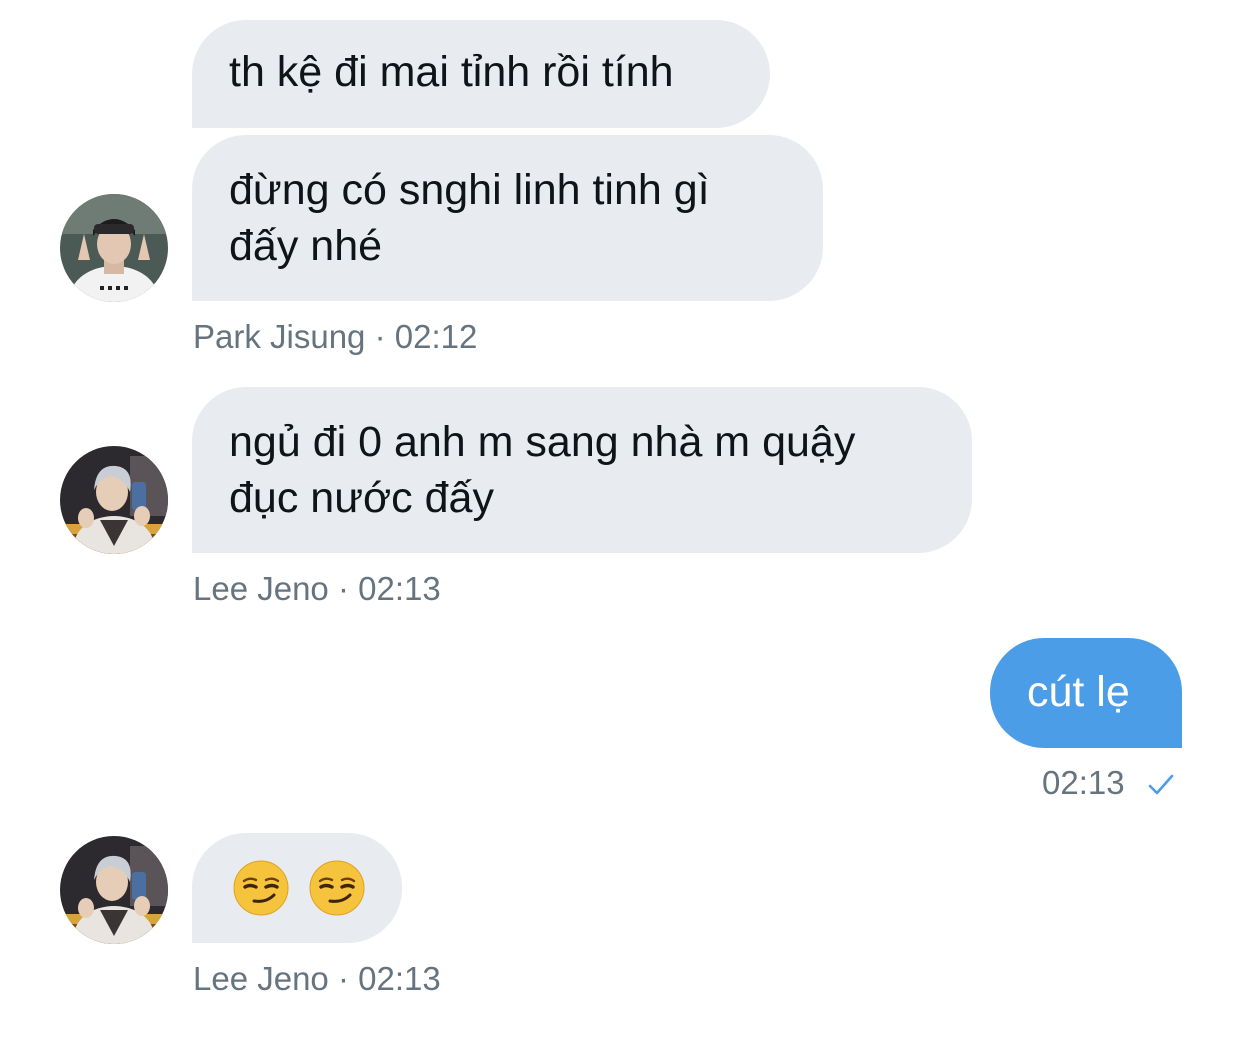  I want to click on message-bubble-incoming: th kệ đi mai tỉnh rồi tính, so click(481, 74).